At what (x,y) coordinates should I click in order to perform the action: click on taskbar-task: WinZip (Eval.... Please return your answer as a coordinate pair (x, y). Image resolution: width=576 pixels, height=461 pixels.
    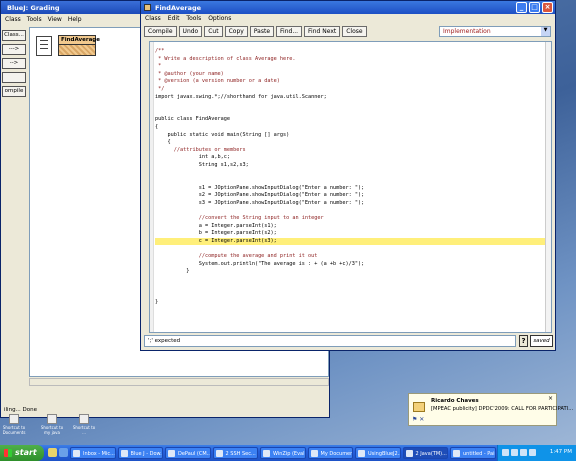
    Looking at the image, I should click on (283, 453).